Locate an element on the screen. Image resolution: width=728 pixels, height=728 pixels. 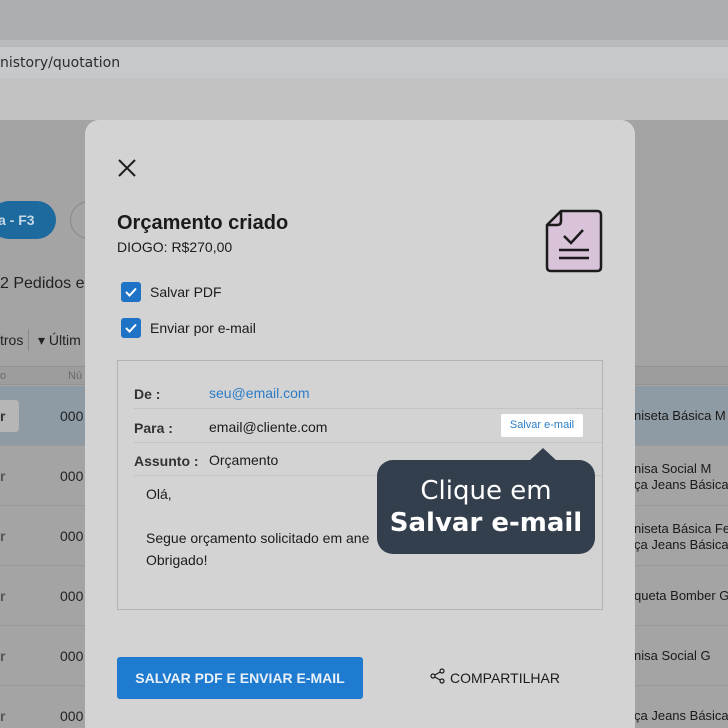
send-email-checkbox is located at coordinates (131, 328).